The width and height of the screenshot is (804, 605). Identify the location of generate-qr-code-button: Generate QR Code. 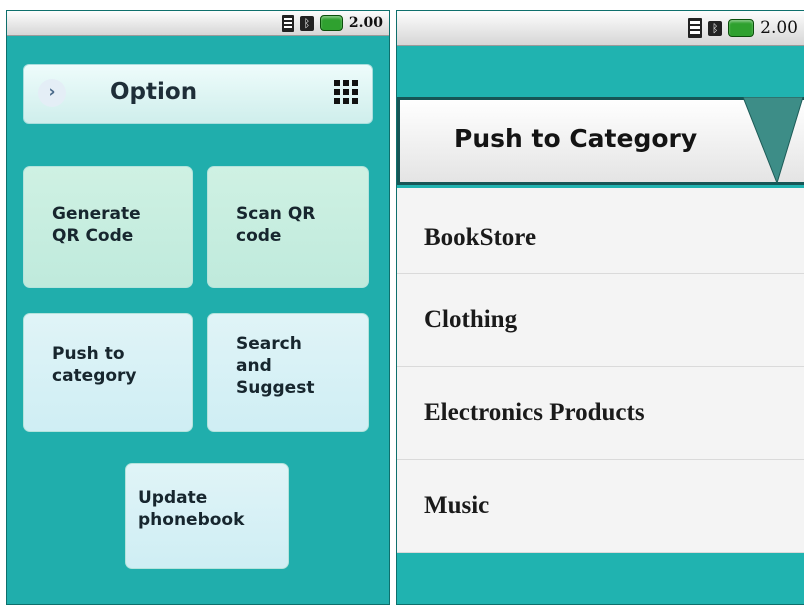
(108, 227).